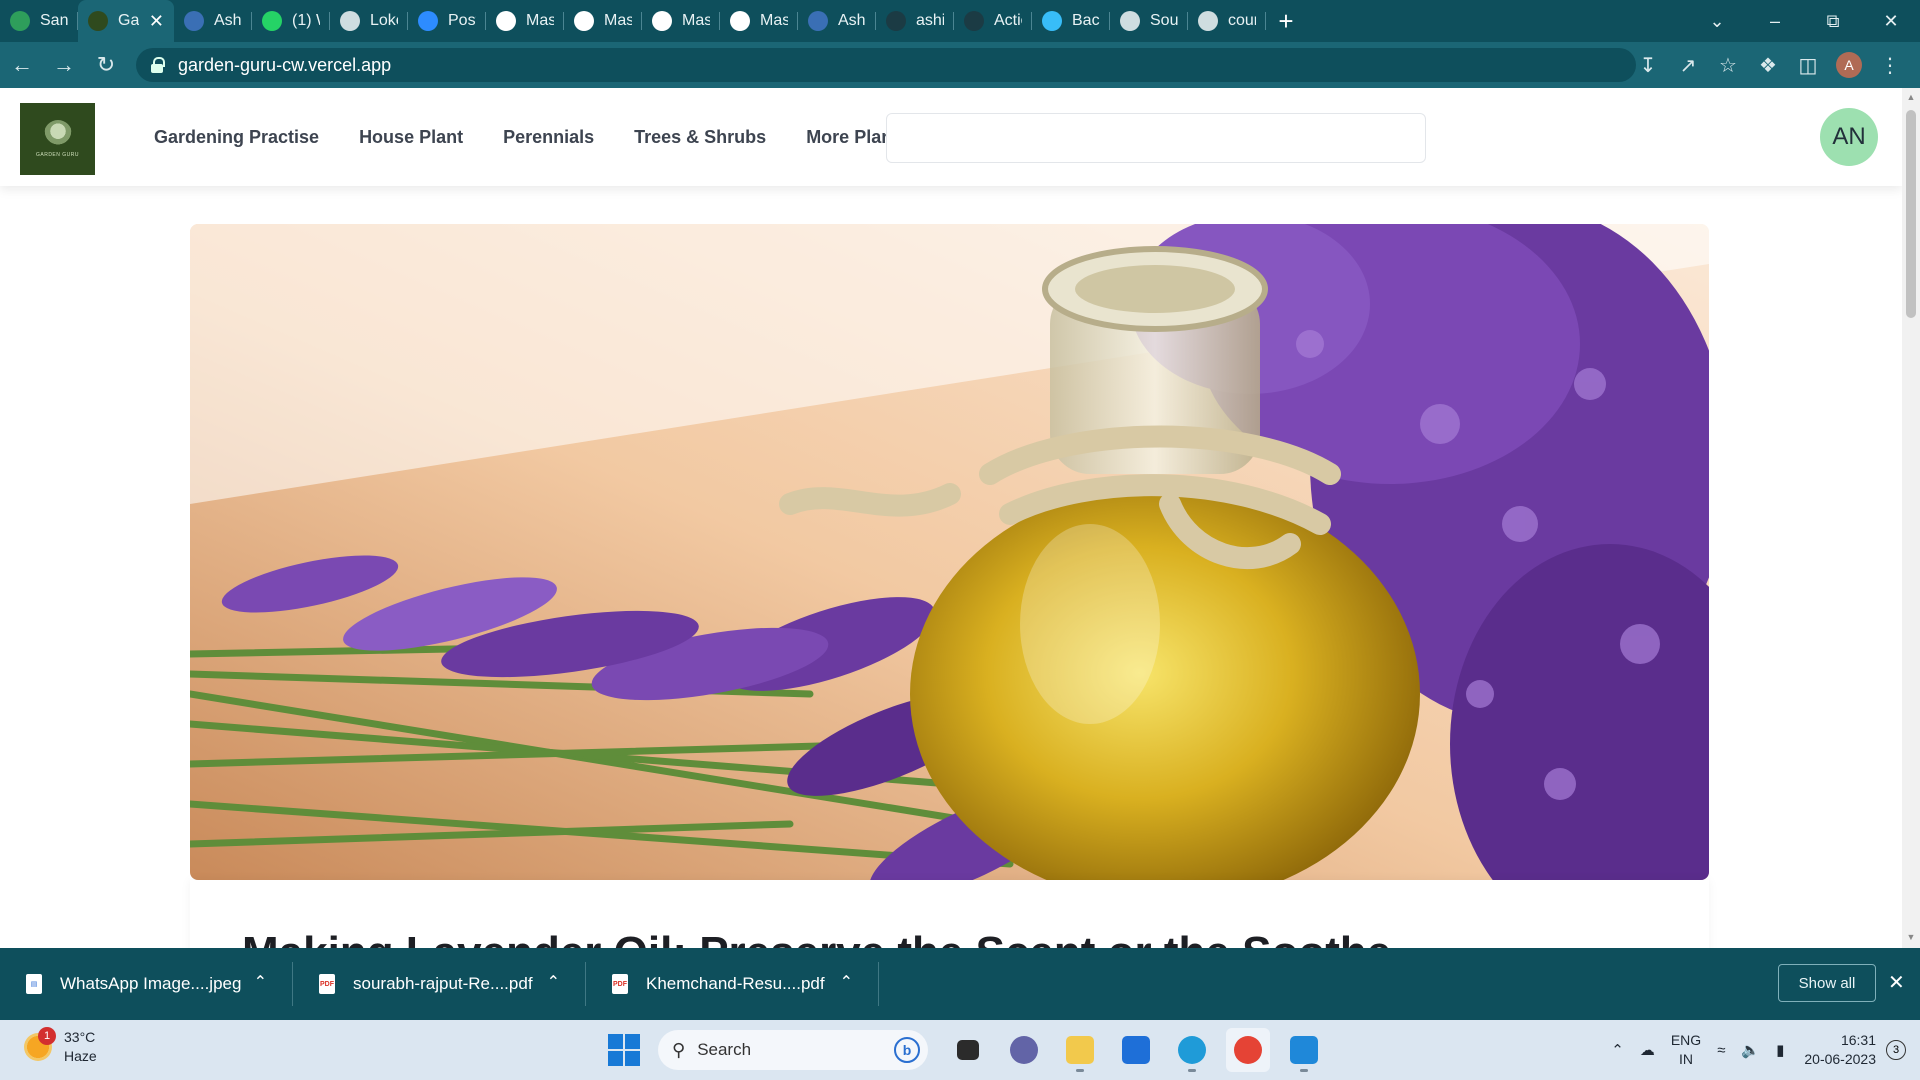 The image size is (1920, 1080). Describe the element at coordinates (732, 984) in the screenshot. I see `download-item: PDF Khemchand-Resu....pdf ⌃` at that location.